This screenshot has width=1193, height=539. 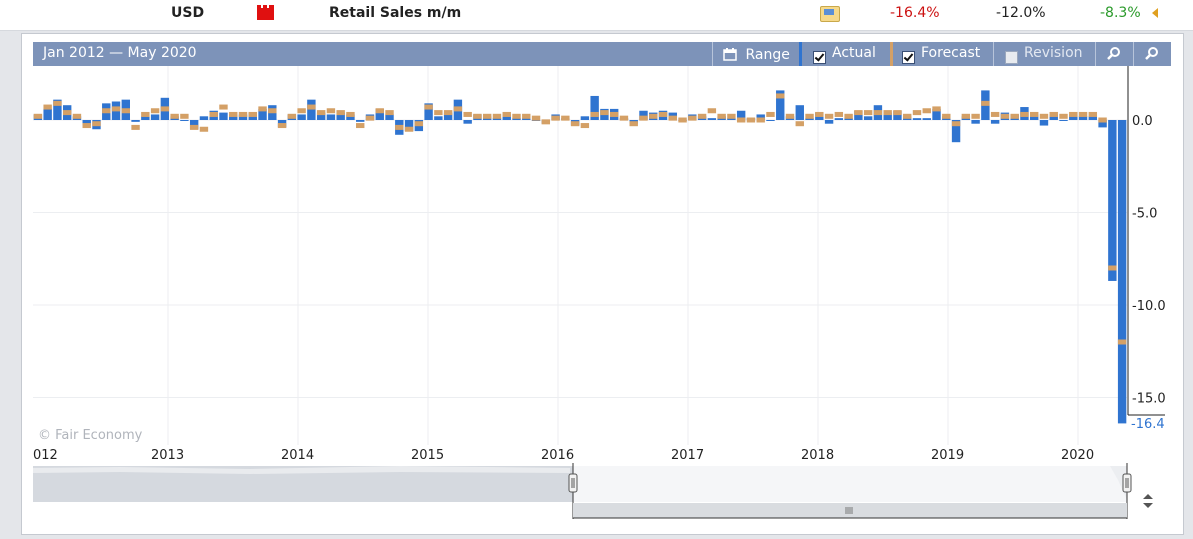 I want to click on navigator-left-handle, so click(x=573, y=483).